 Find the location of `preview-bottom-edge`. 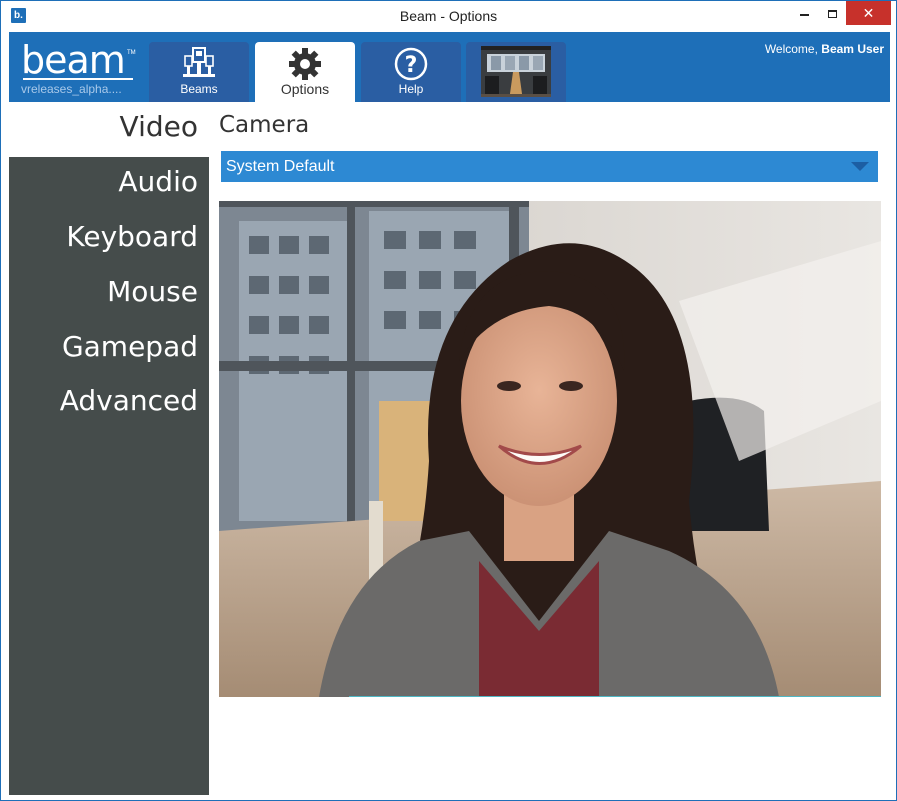

preview-bottom-edge is located at coordinates (615, 696).